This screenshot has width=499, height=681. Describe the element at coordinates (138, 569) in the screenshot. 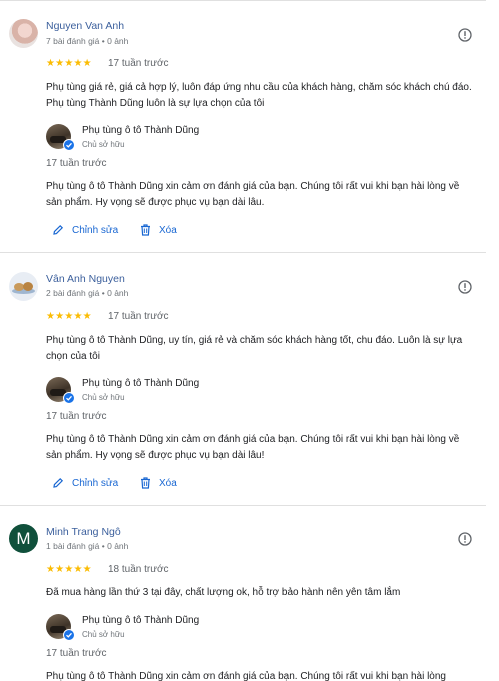

I see `review-time: 18 tuần trước` at that location.